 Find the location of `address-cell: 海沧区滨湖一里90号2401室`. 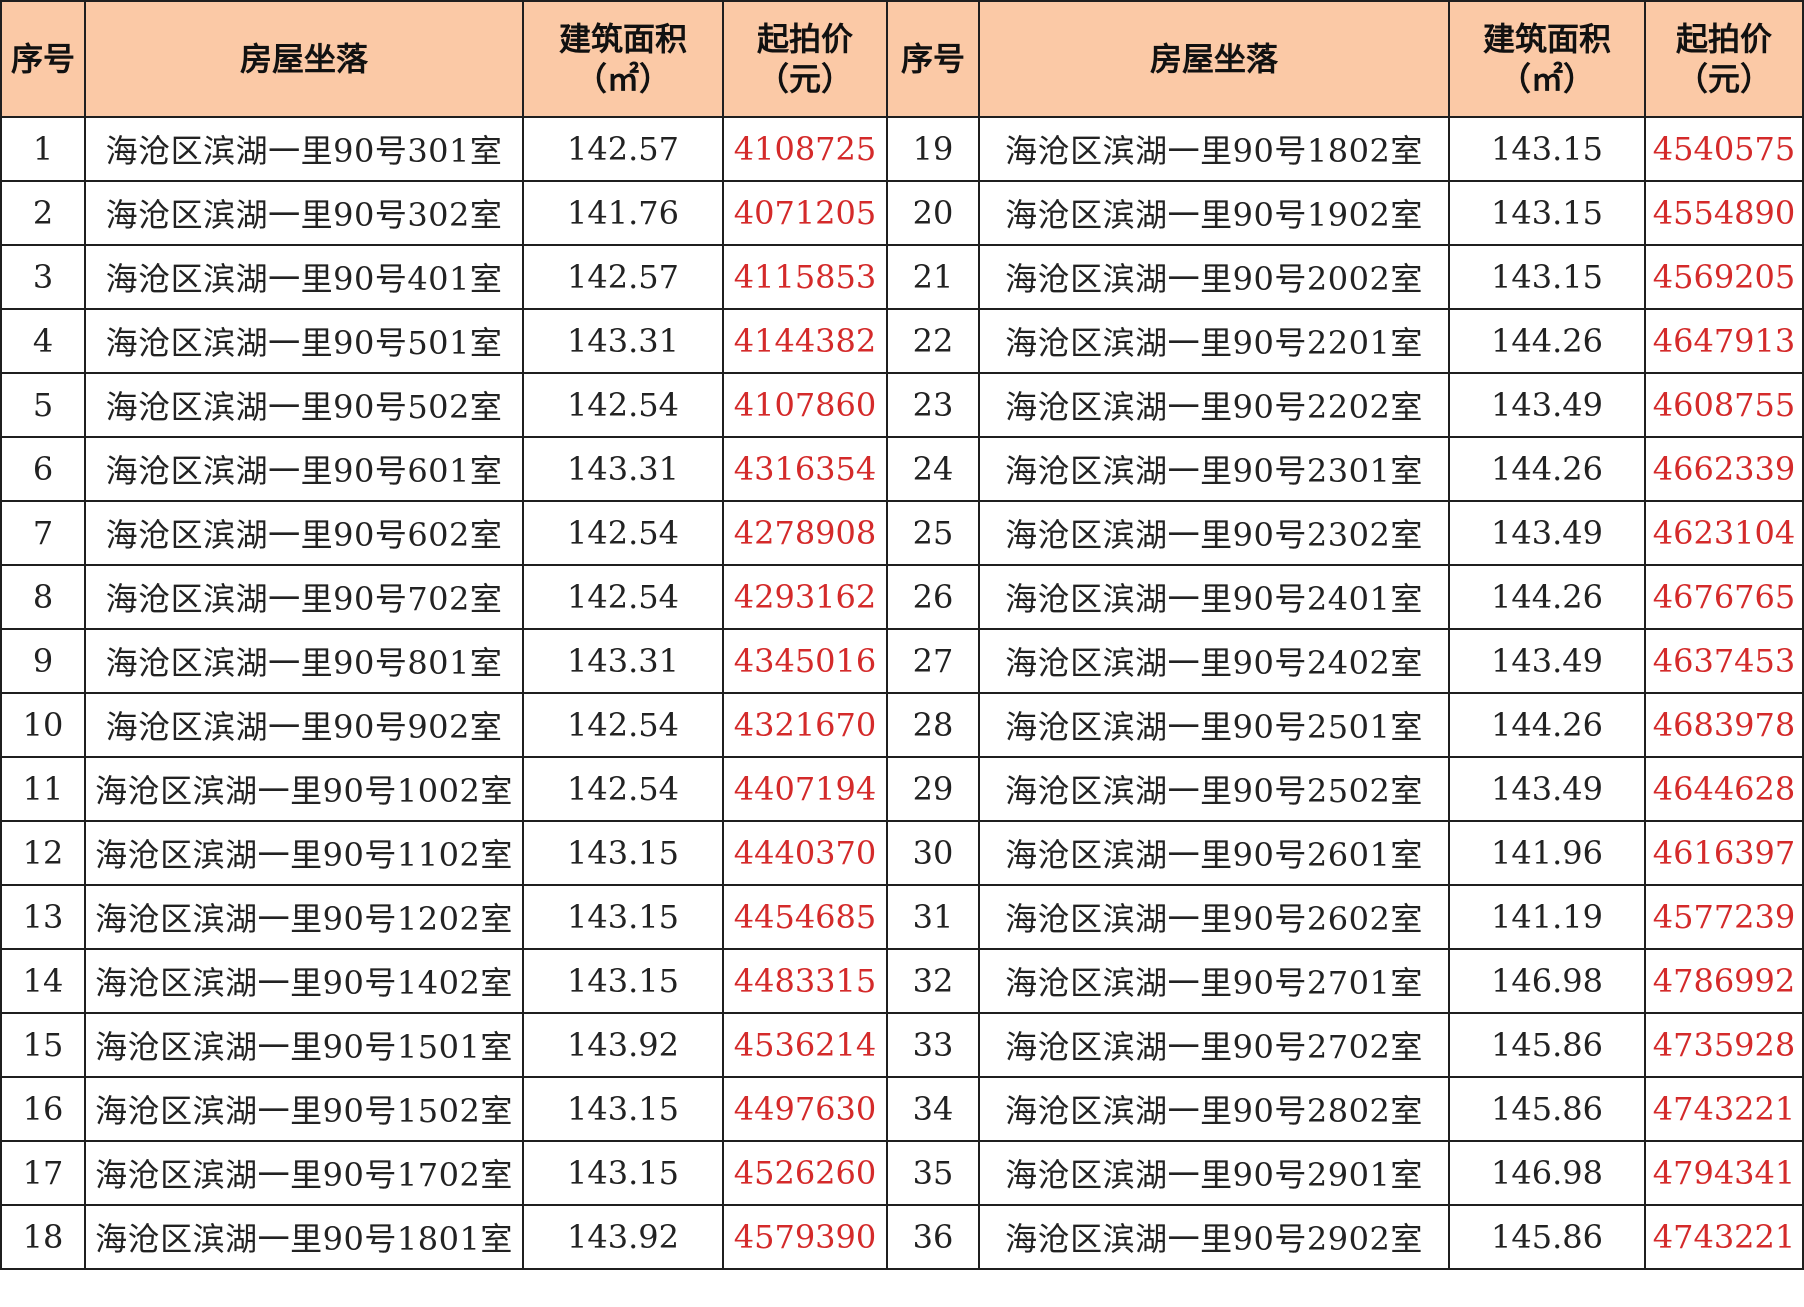

address-cell: 海沧区滨湖一里90号2401室 is located at coordinates (1214, 597).